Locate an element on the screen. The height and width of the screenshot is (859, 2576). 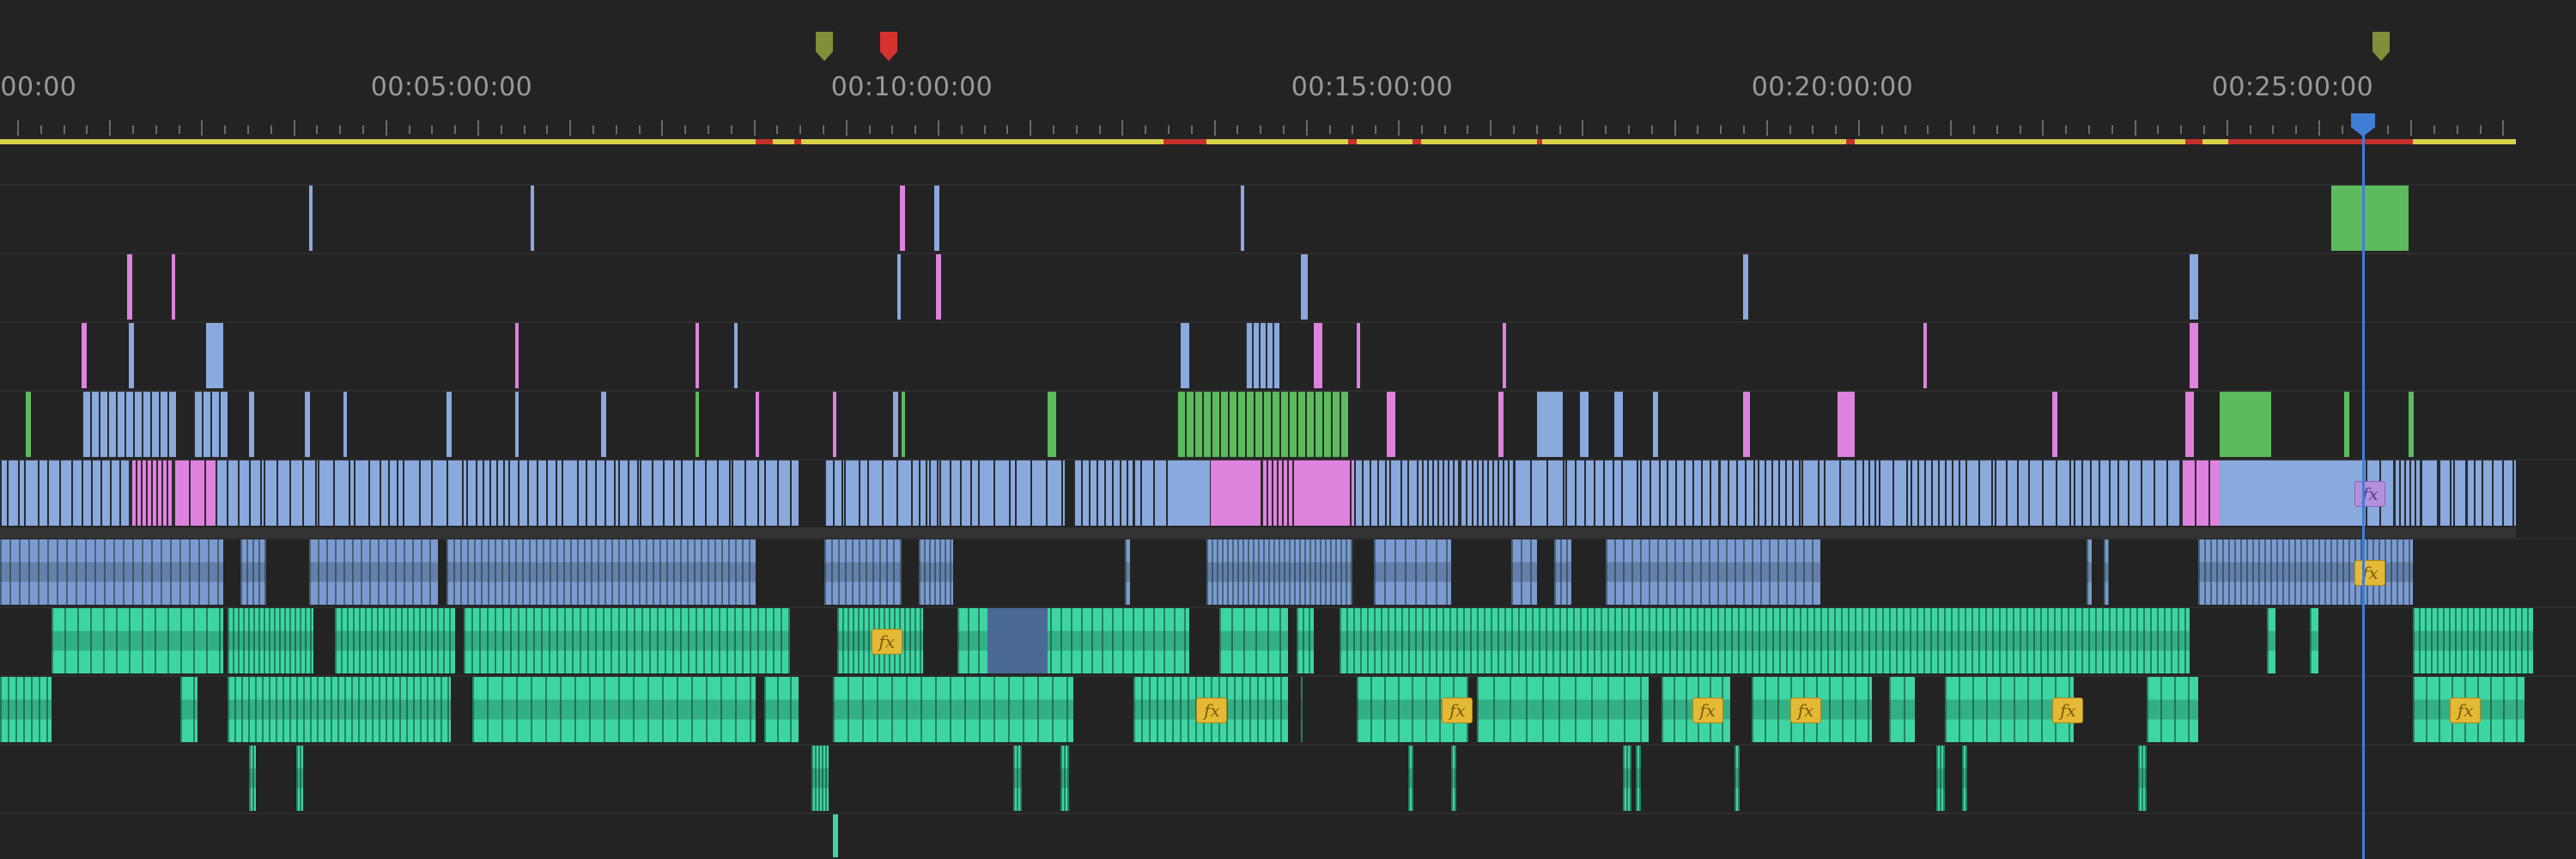
marker-icon is located at coordinates (889, 47).